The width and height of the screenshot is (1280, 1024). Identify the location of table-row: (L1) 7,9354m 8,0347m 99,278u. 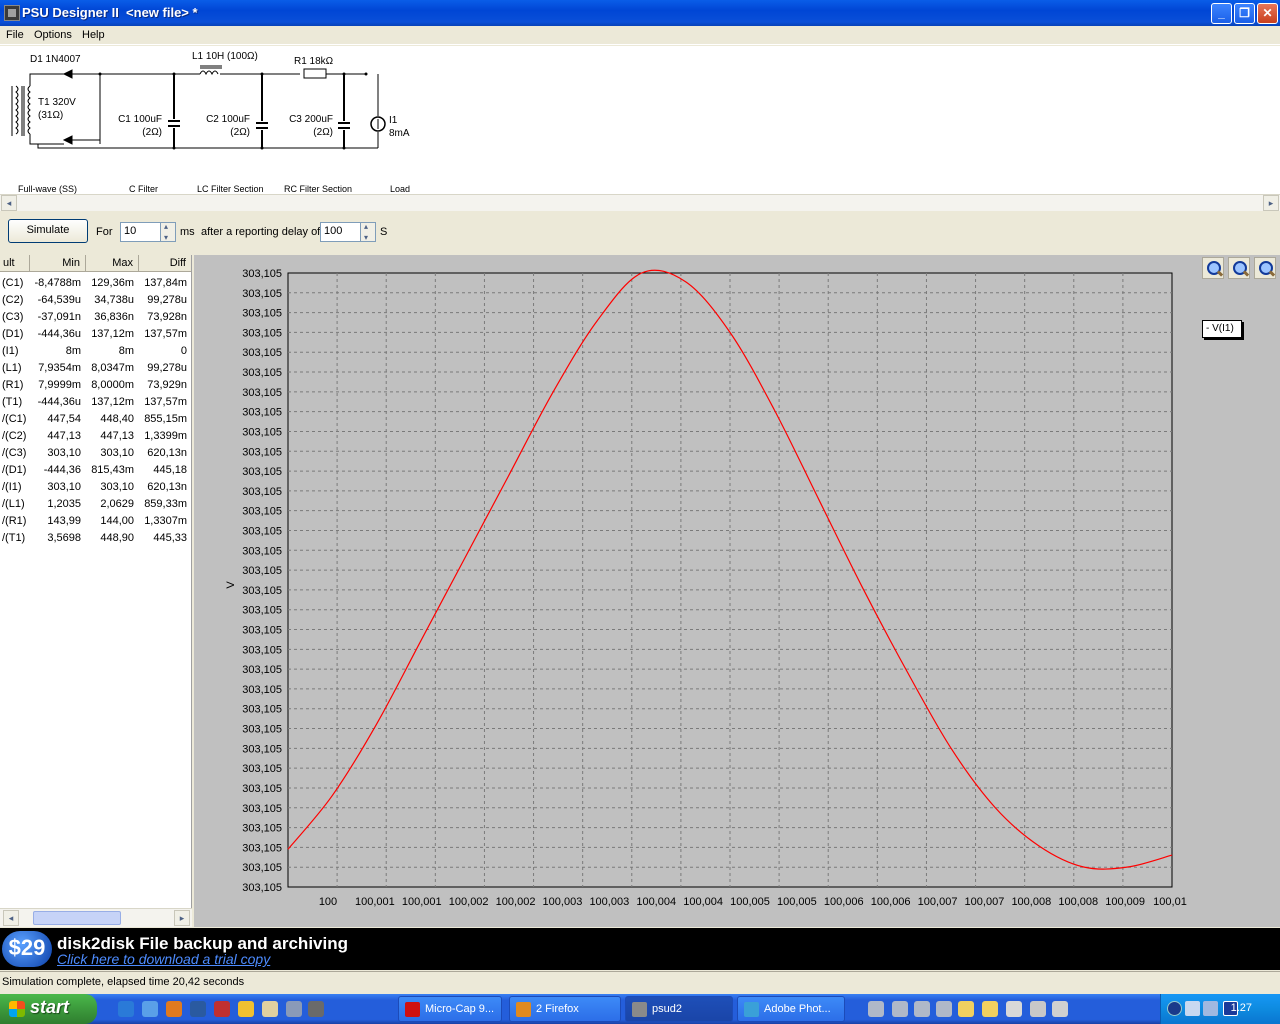
(95, 368).